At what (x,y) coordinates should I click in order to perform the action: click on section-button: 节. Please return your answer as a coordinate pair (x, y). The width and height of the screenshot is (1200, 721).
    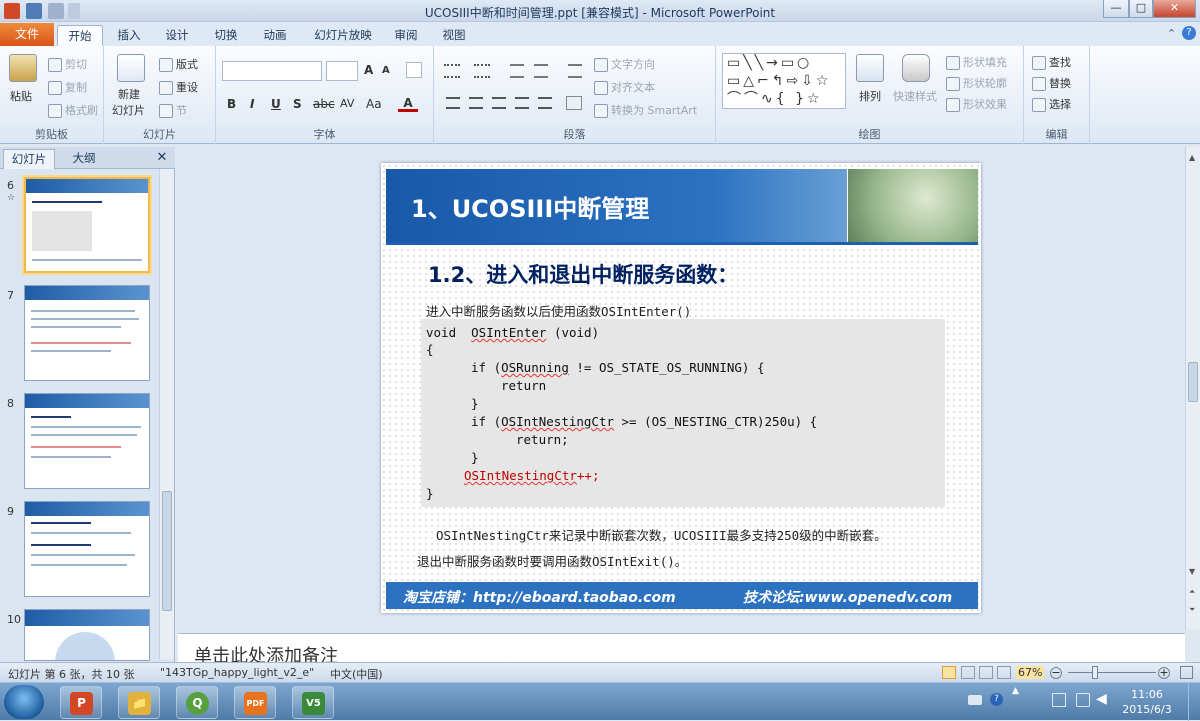
    Looking at the image, I should click on (173, 110).